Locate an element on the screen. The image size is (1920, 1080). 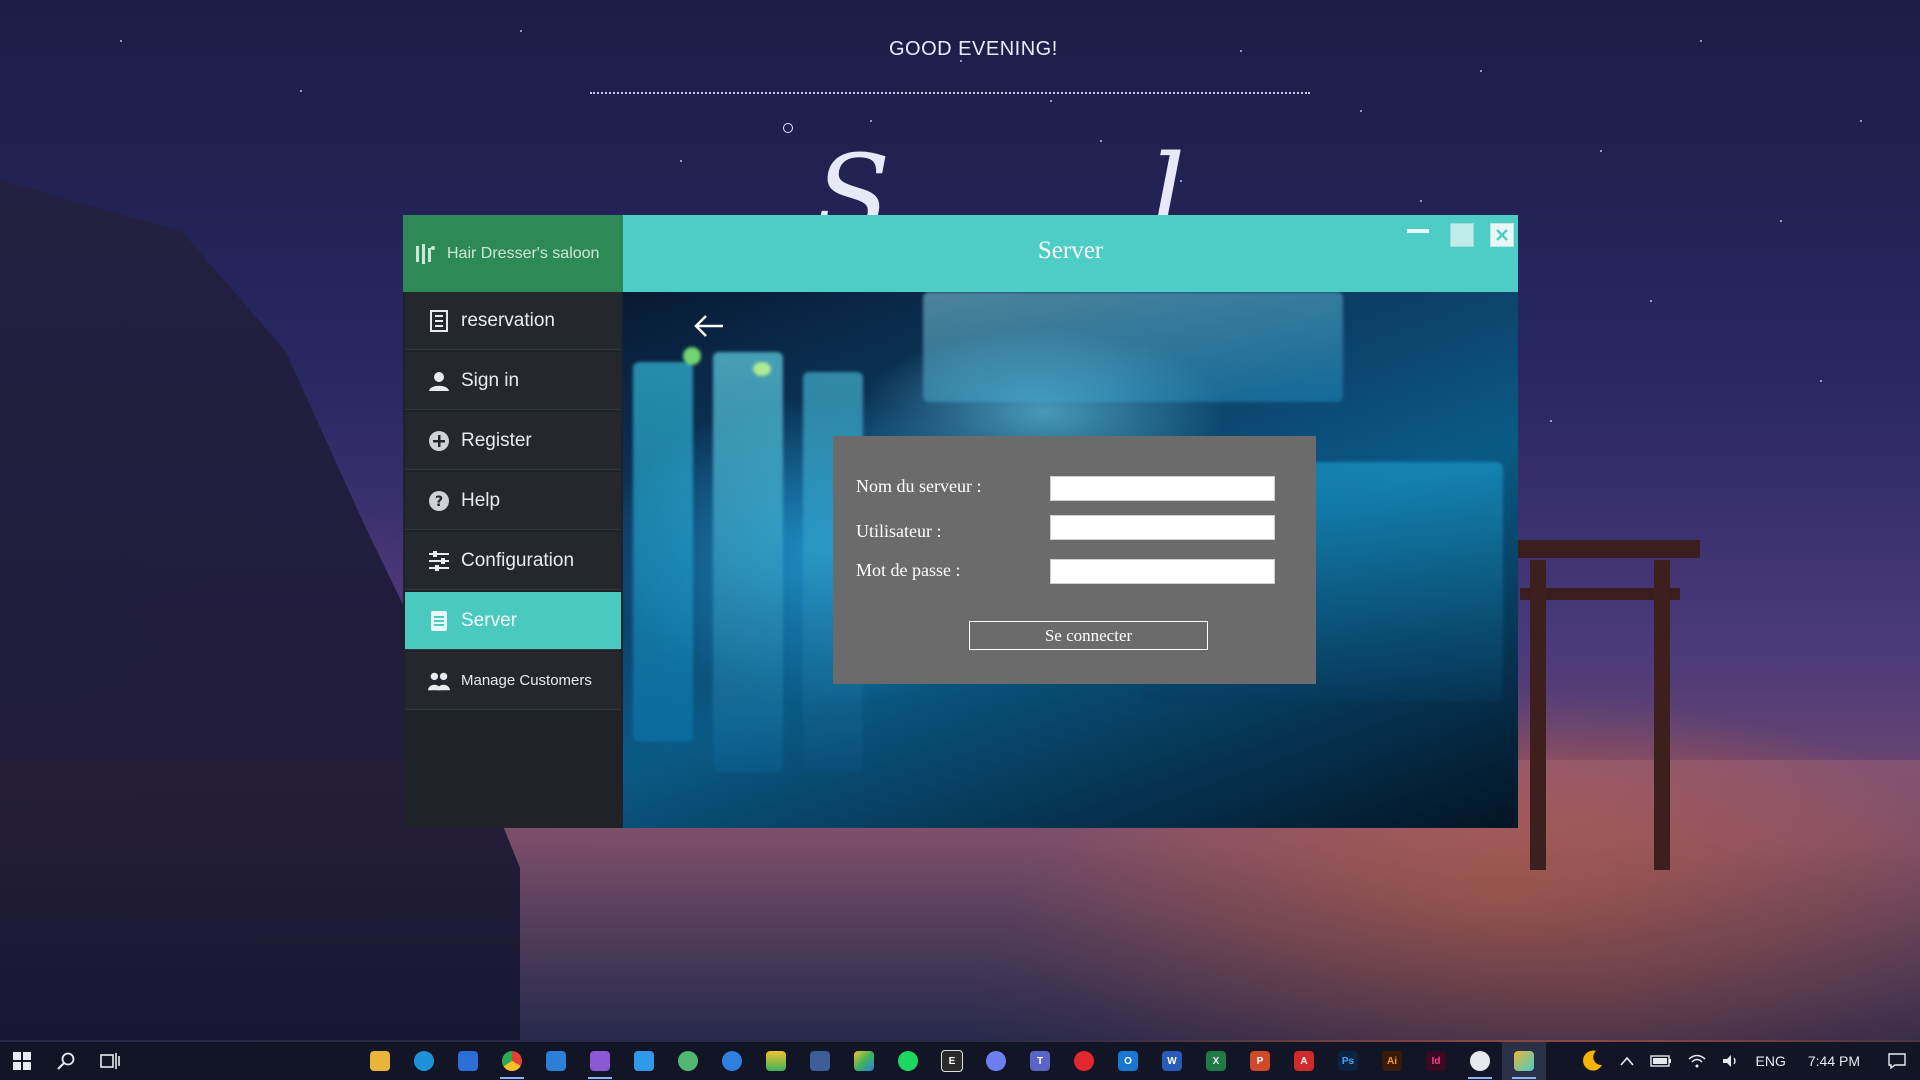
brand-name: Hair Dresser's saloon is located at coordinates (523, 253).